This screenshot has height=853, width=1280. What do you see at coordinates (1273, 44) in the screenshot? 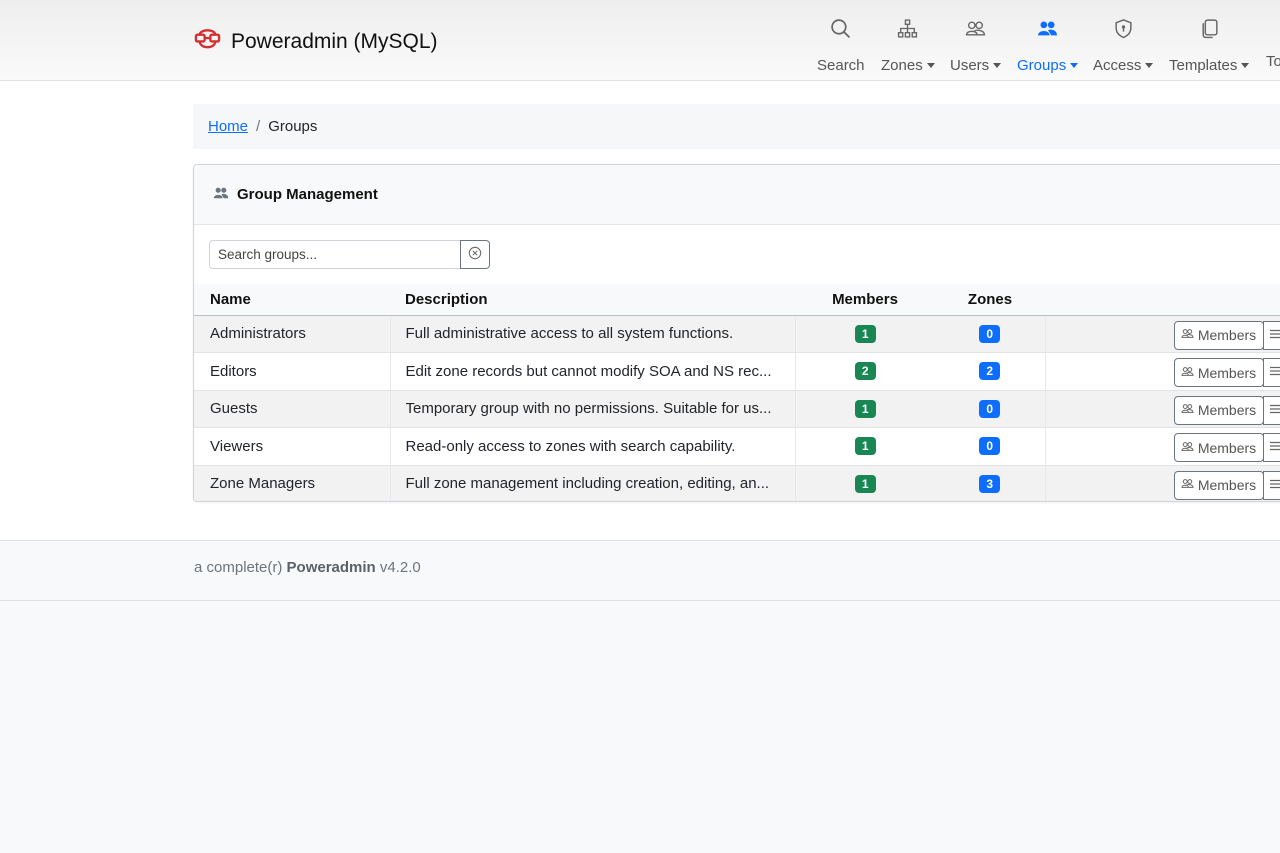
I see `nav-tools: To` at bounding box center [1273, 44].